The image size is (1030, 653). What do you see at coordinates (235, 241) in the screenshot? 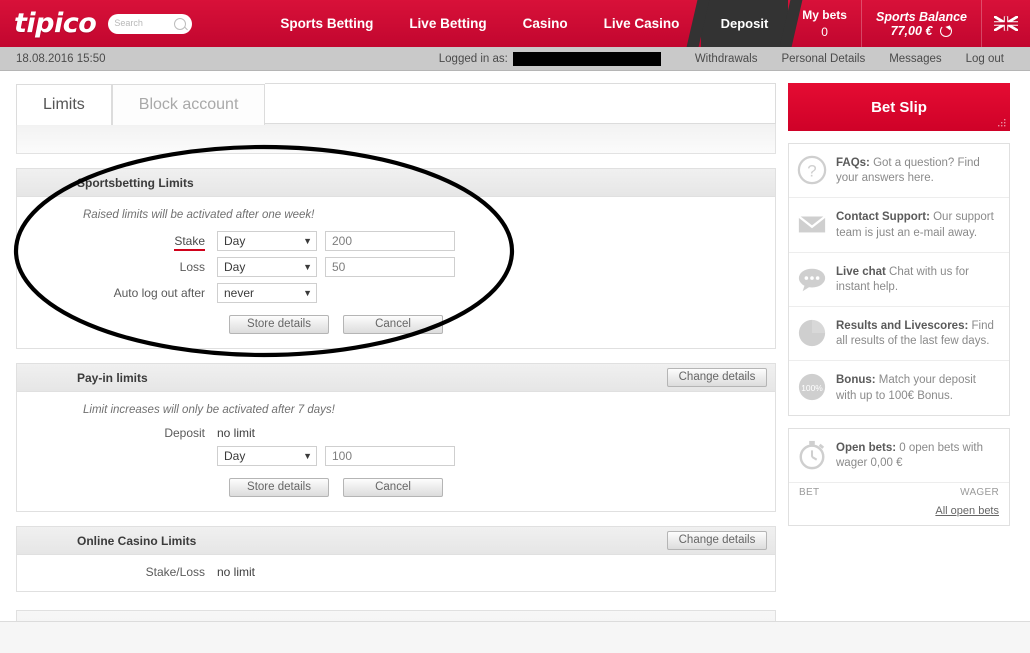
I see `stake-period-value: Day` at bounding box center [235, 241].